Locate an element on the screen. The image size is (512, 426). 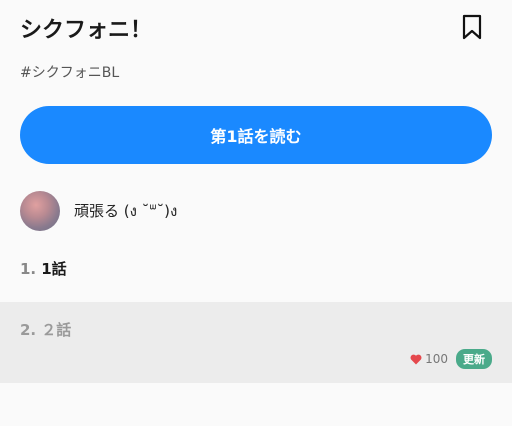
update-badge: 更新 is located at coordinates (474, 359).